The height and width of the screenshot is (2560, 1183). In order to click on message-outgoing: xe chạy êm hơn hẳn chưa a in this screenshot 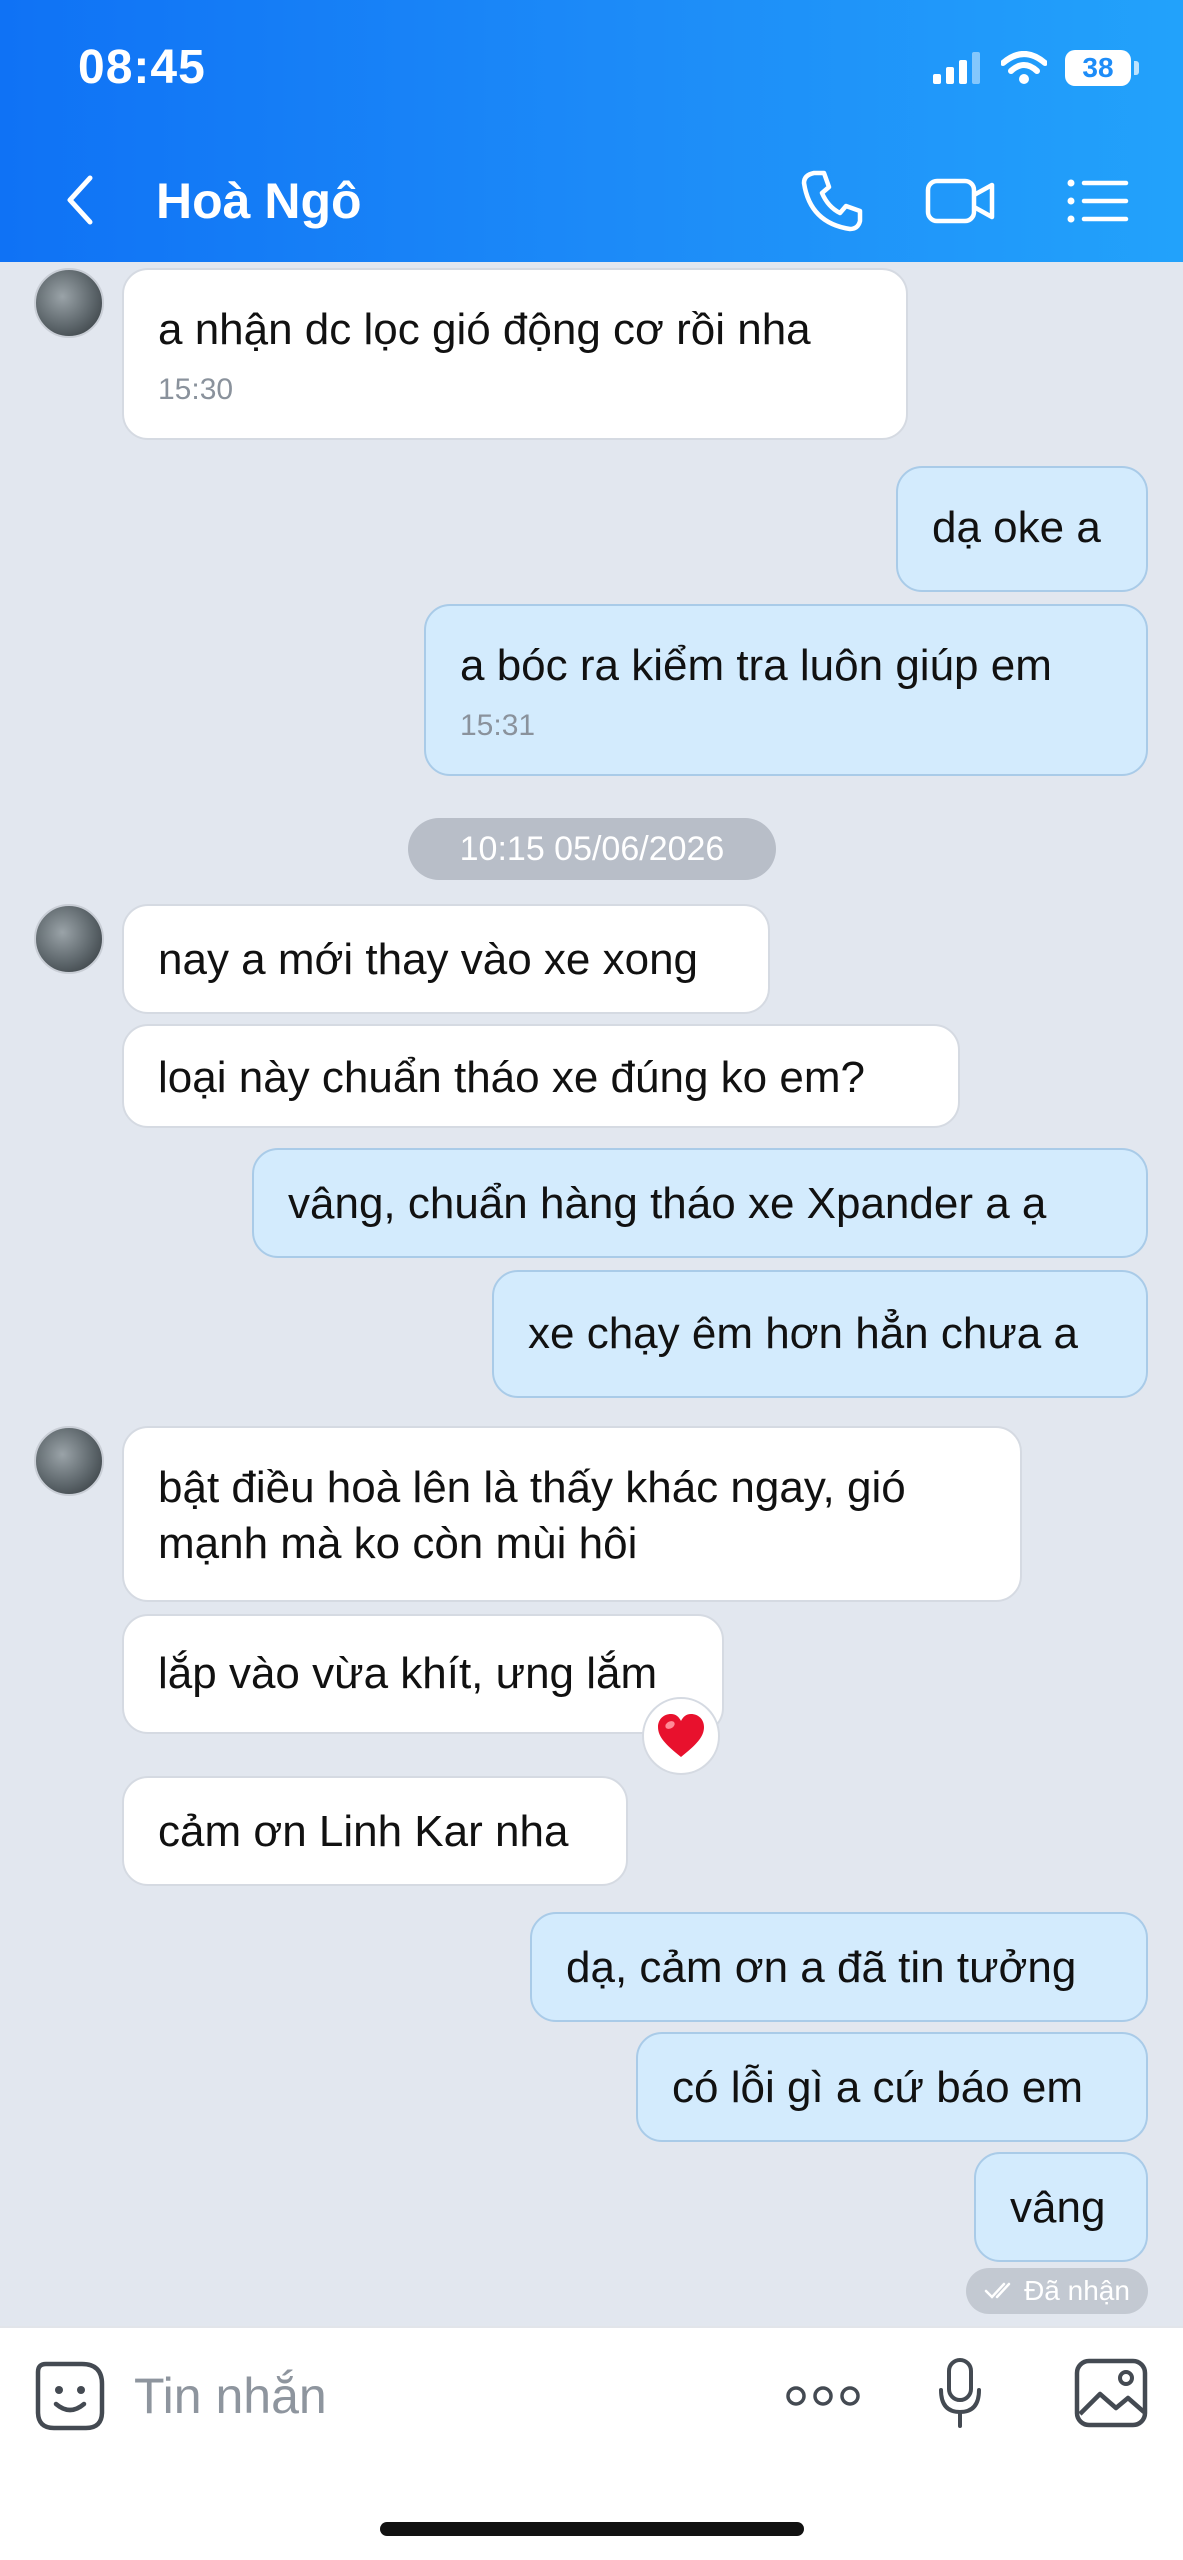, I will do `click(820, 1334)`.